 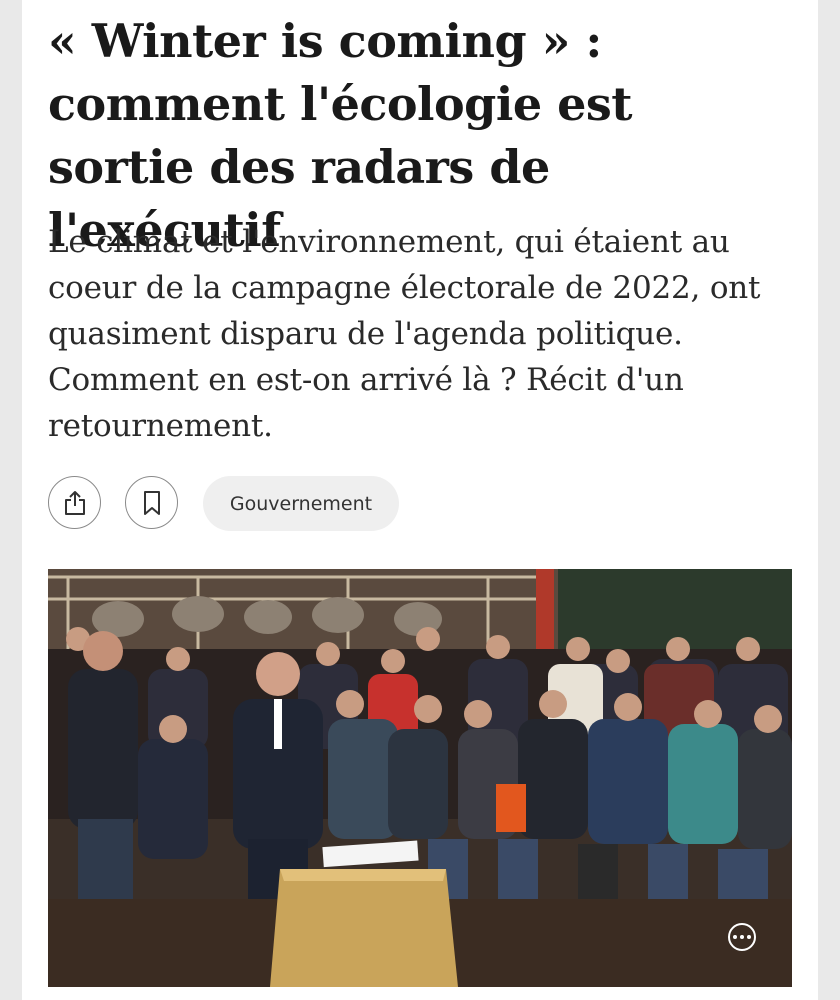 What do you see at coordinates (735, 937) in the screenshot?
I see `more-options-icon` at bounding box center [735, 937].